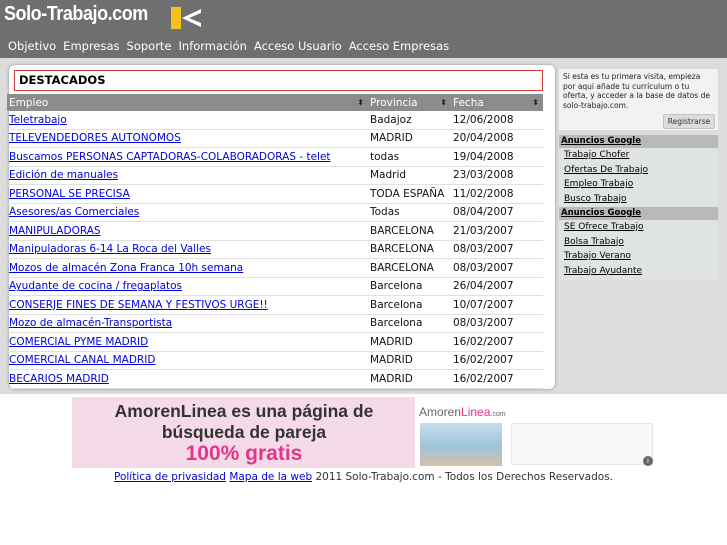 Image resolution: width=727 pixels, height=545 pixels. I want to click on job-provincia: todas, so click(409, 157).